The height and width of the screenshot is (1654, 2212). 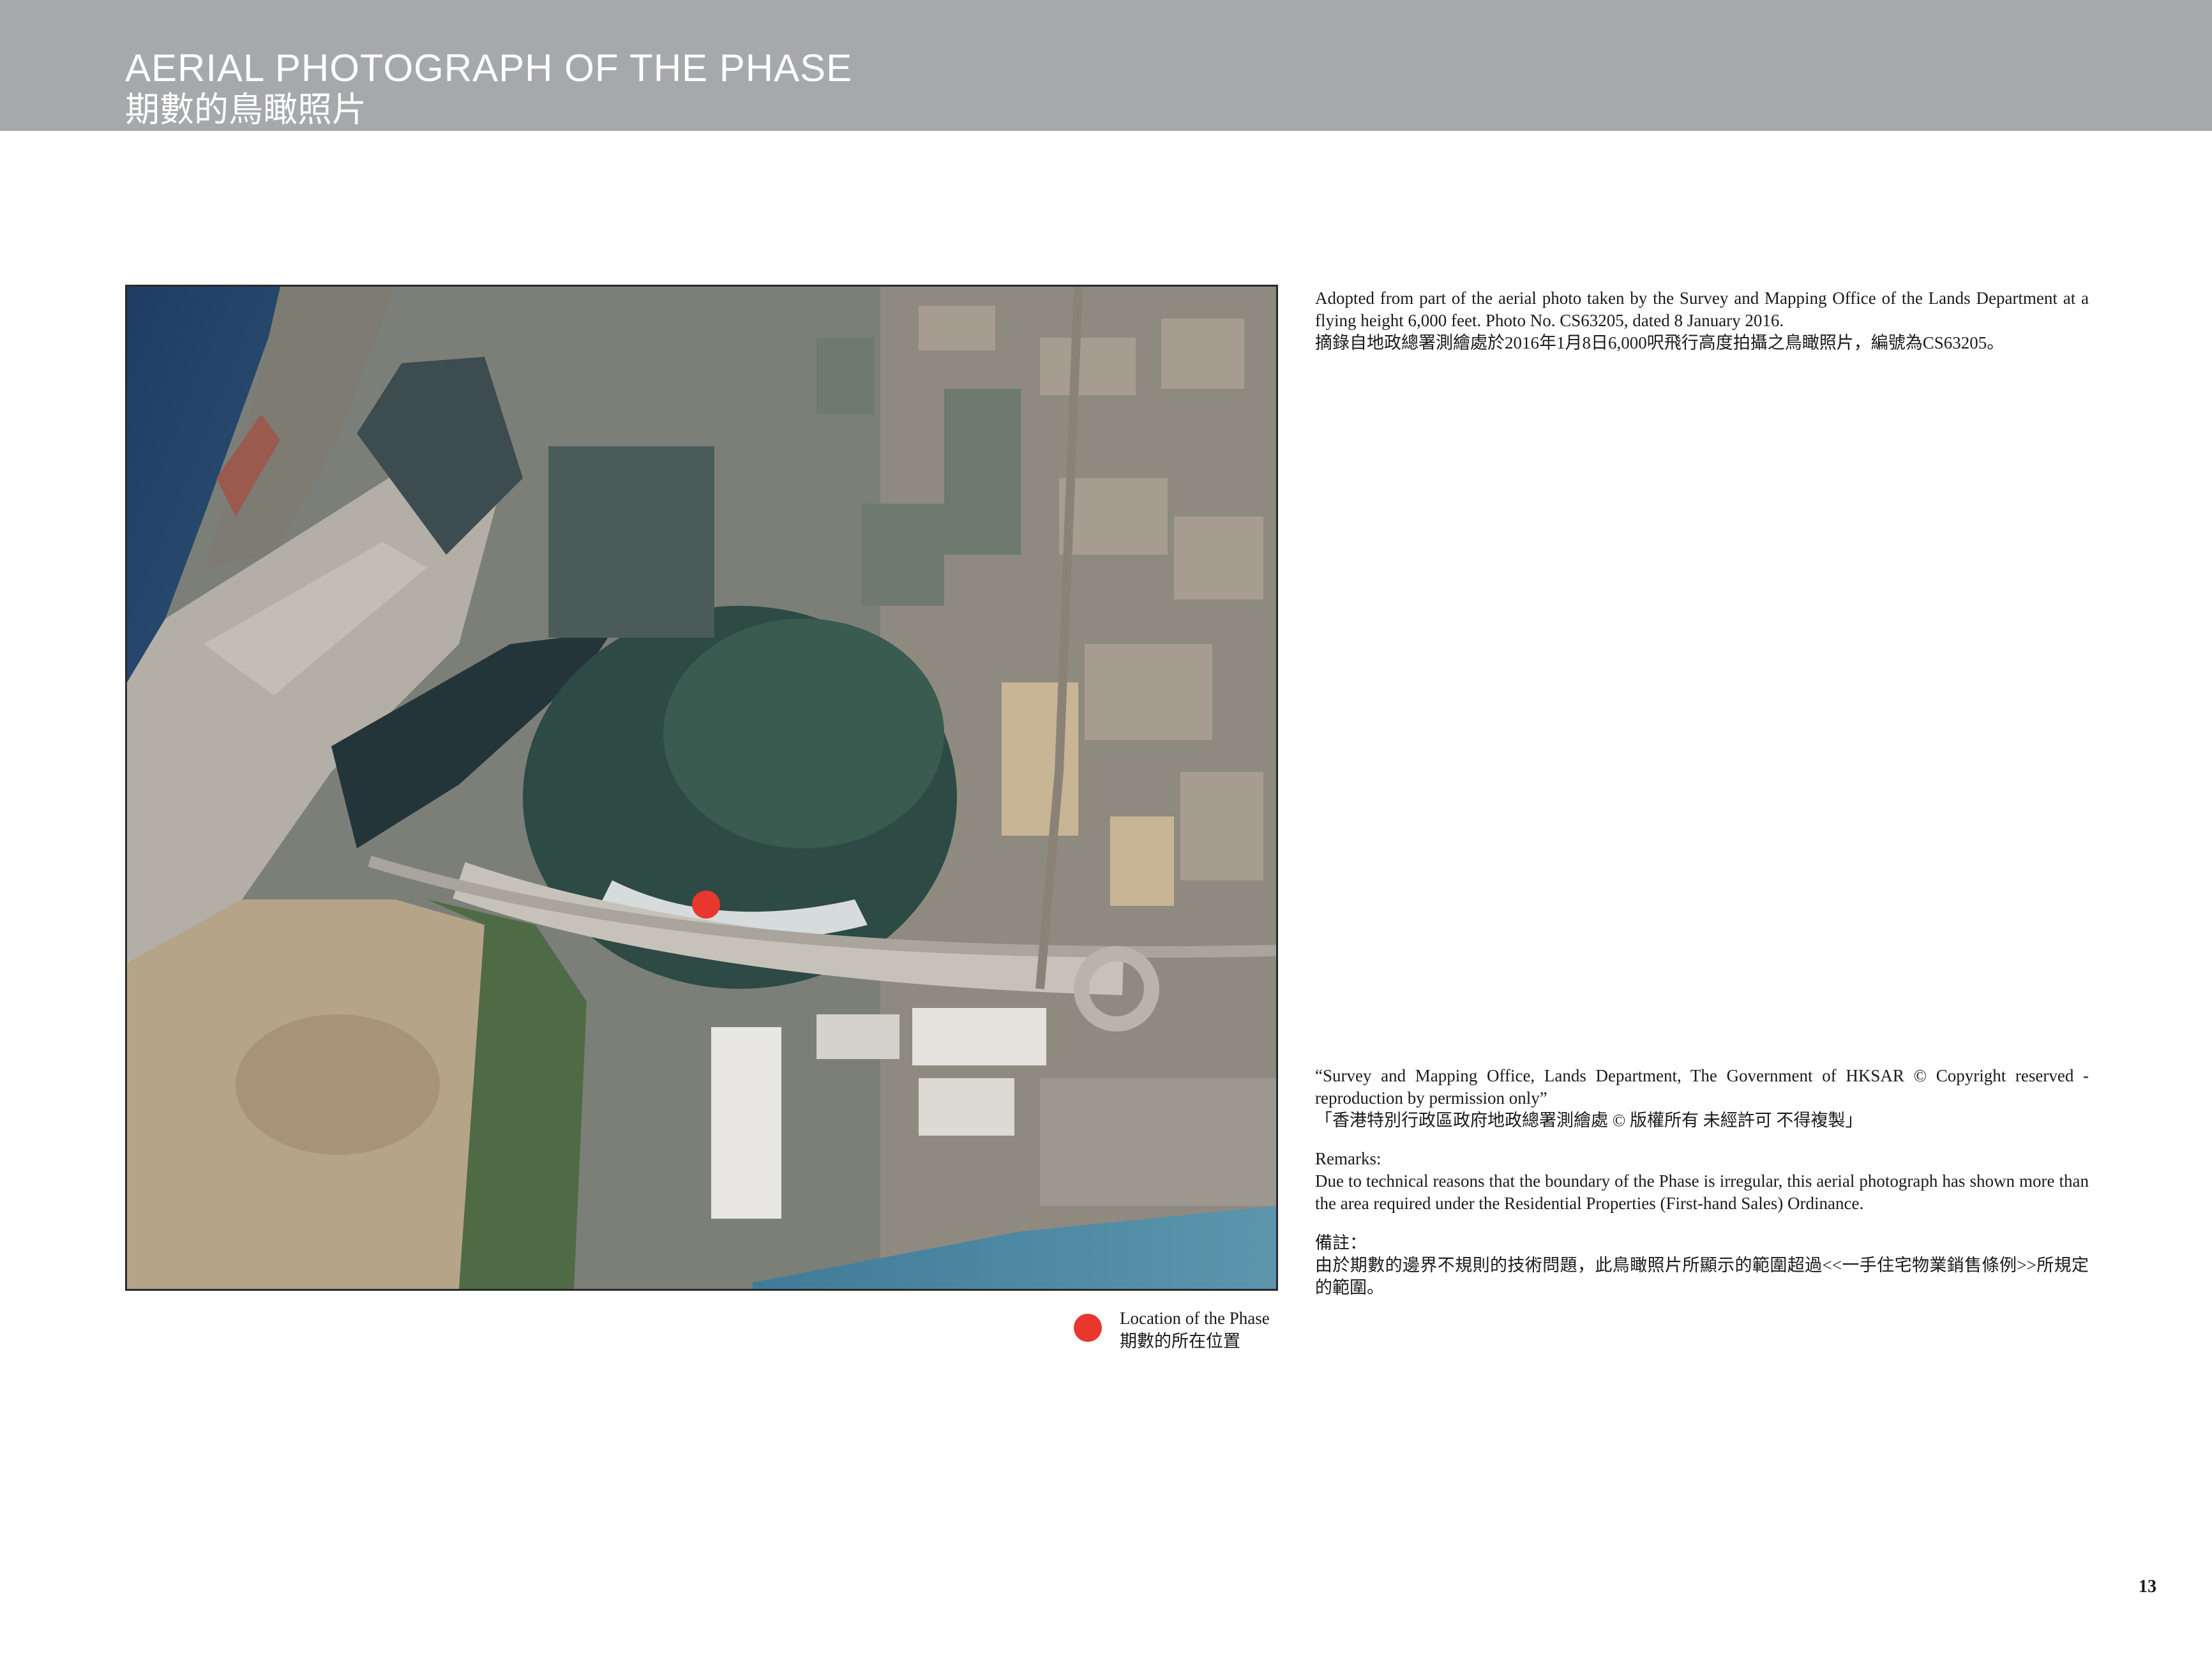 I want to click on location-marker-icon, so click(x=1088, y=1328).